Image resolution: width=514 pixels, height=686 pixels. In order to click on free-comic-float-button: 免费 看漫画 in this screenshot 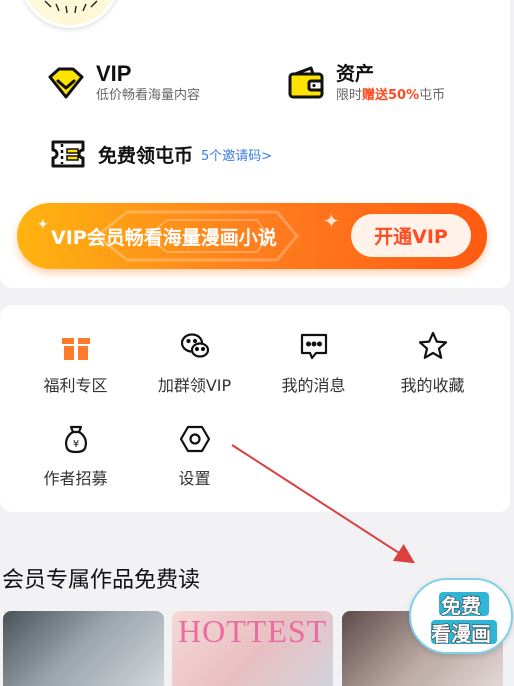, I will do `click(461, 616)`.